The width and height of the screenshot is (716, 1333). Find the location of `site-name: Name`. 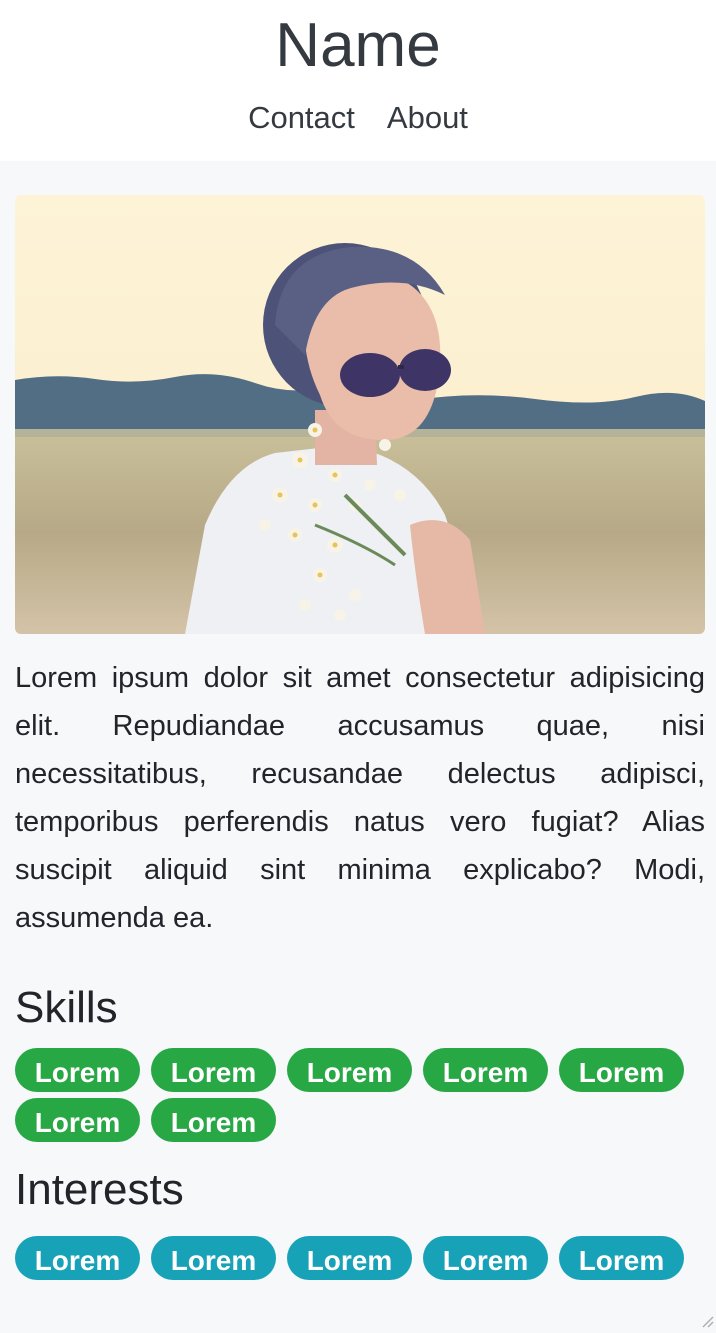

site-name: Name is located at coordinates (358, 45).